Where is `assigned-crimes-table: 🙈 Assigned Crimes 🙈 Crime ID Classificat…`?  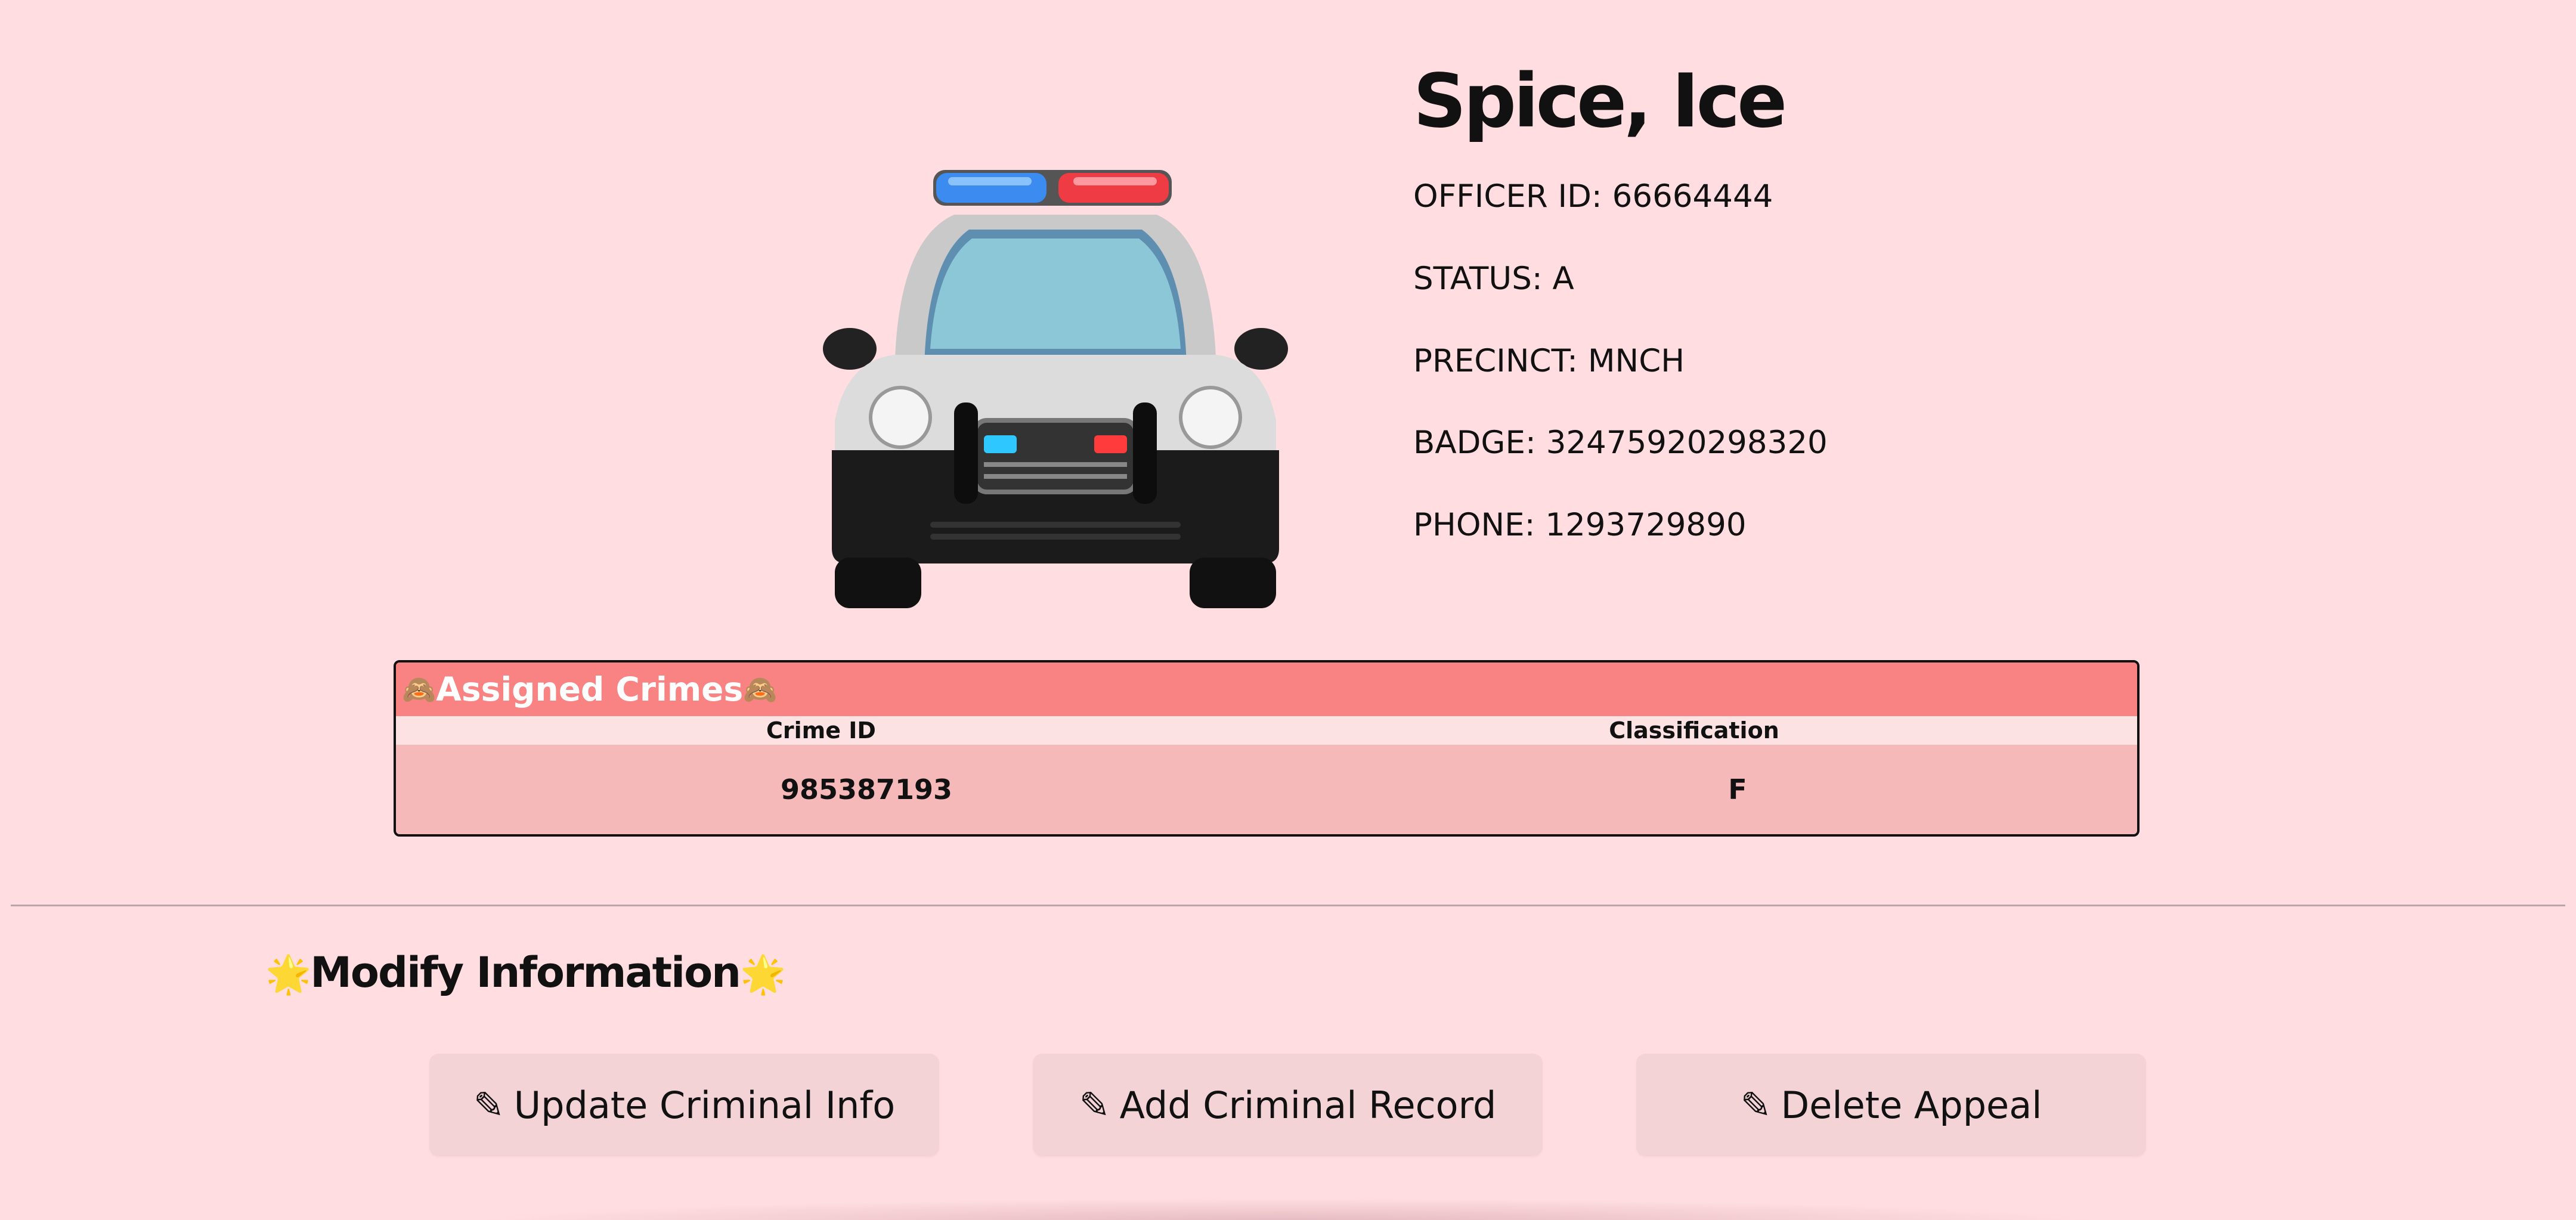
assigned-crimes-table: 🙈 Assigned Crimes 🙈 Crime ID Classificat… is located at coordinates (1267, 749).